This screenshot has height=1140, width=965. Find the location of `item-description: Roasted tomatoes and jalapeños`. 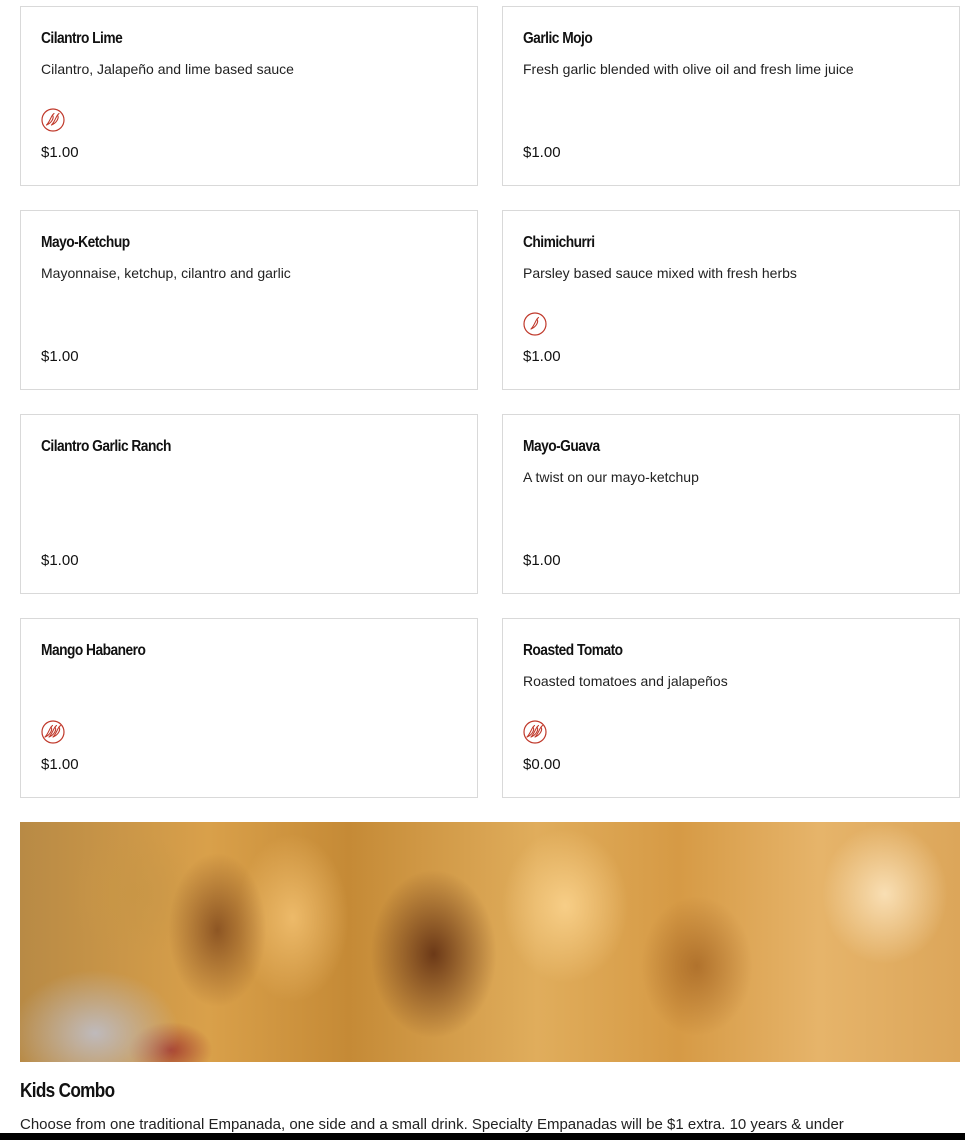

item-description: Roasted tomatoes and jalapeños is located at coordinates (625, 681).